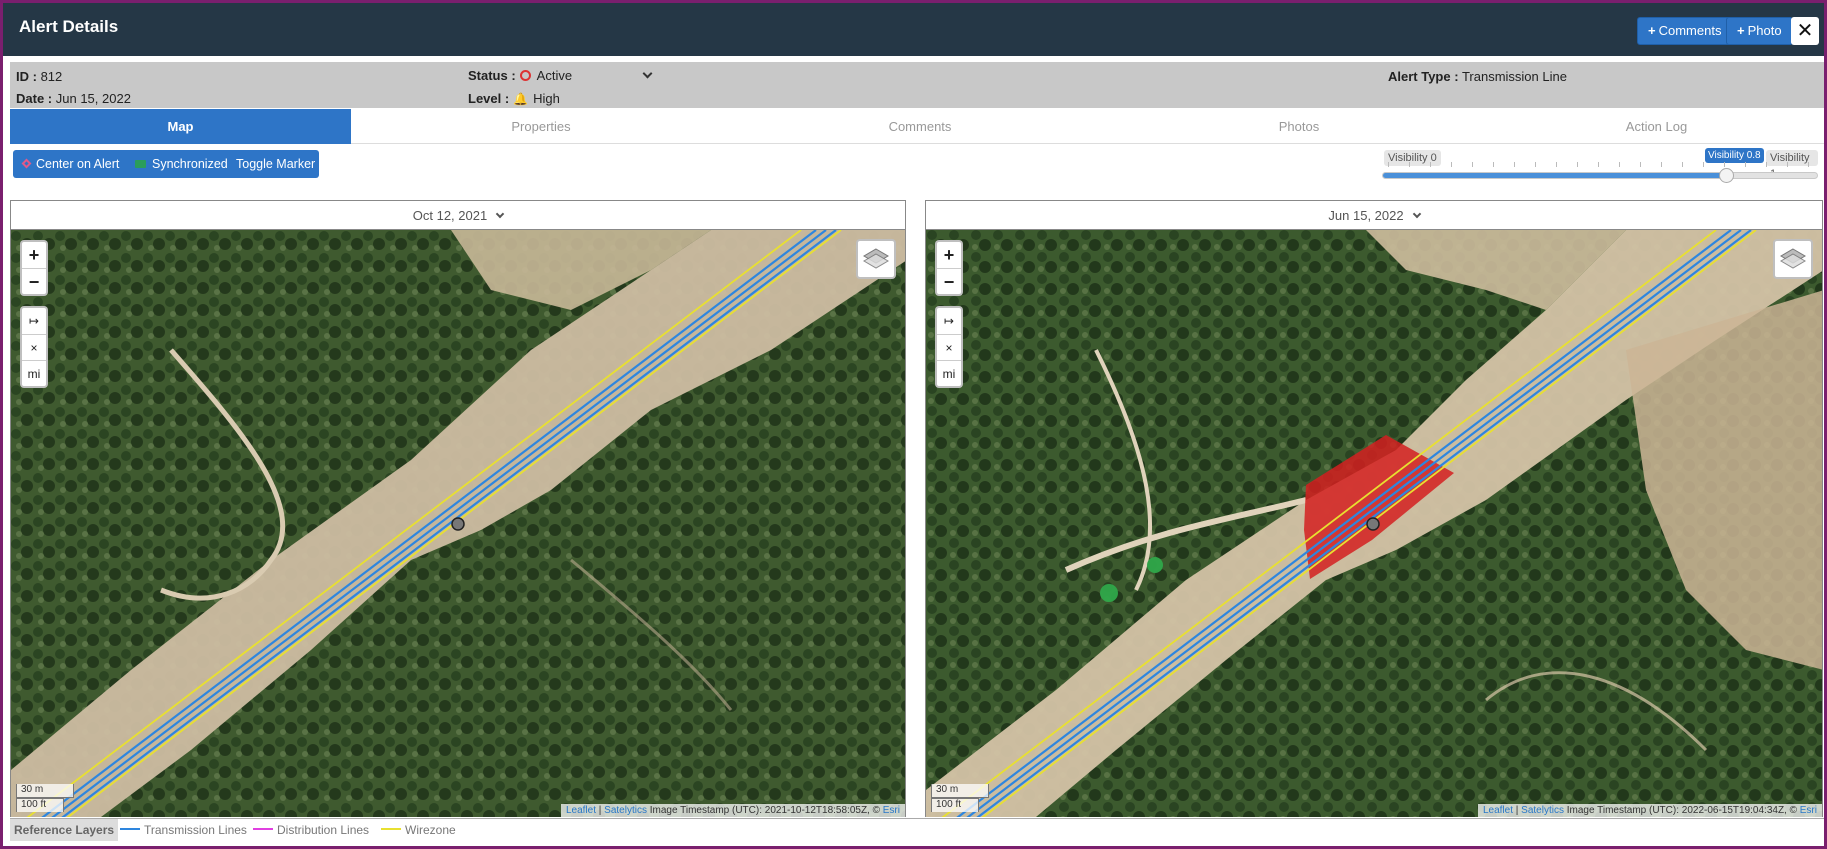 The height and width of the screenshot is (849, 1827). I want to click on scale-bar: 30 m 100 ft, so click(960, 798).